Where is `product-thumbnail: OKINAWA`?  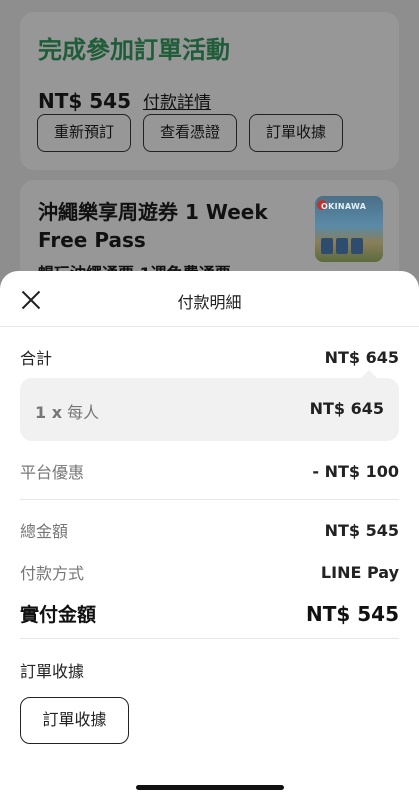 product-thumbnail: OKINAWA is located at coordinates (349, 229).